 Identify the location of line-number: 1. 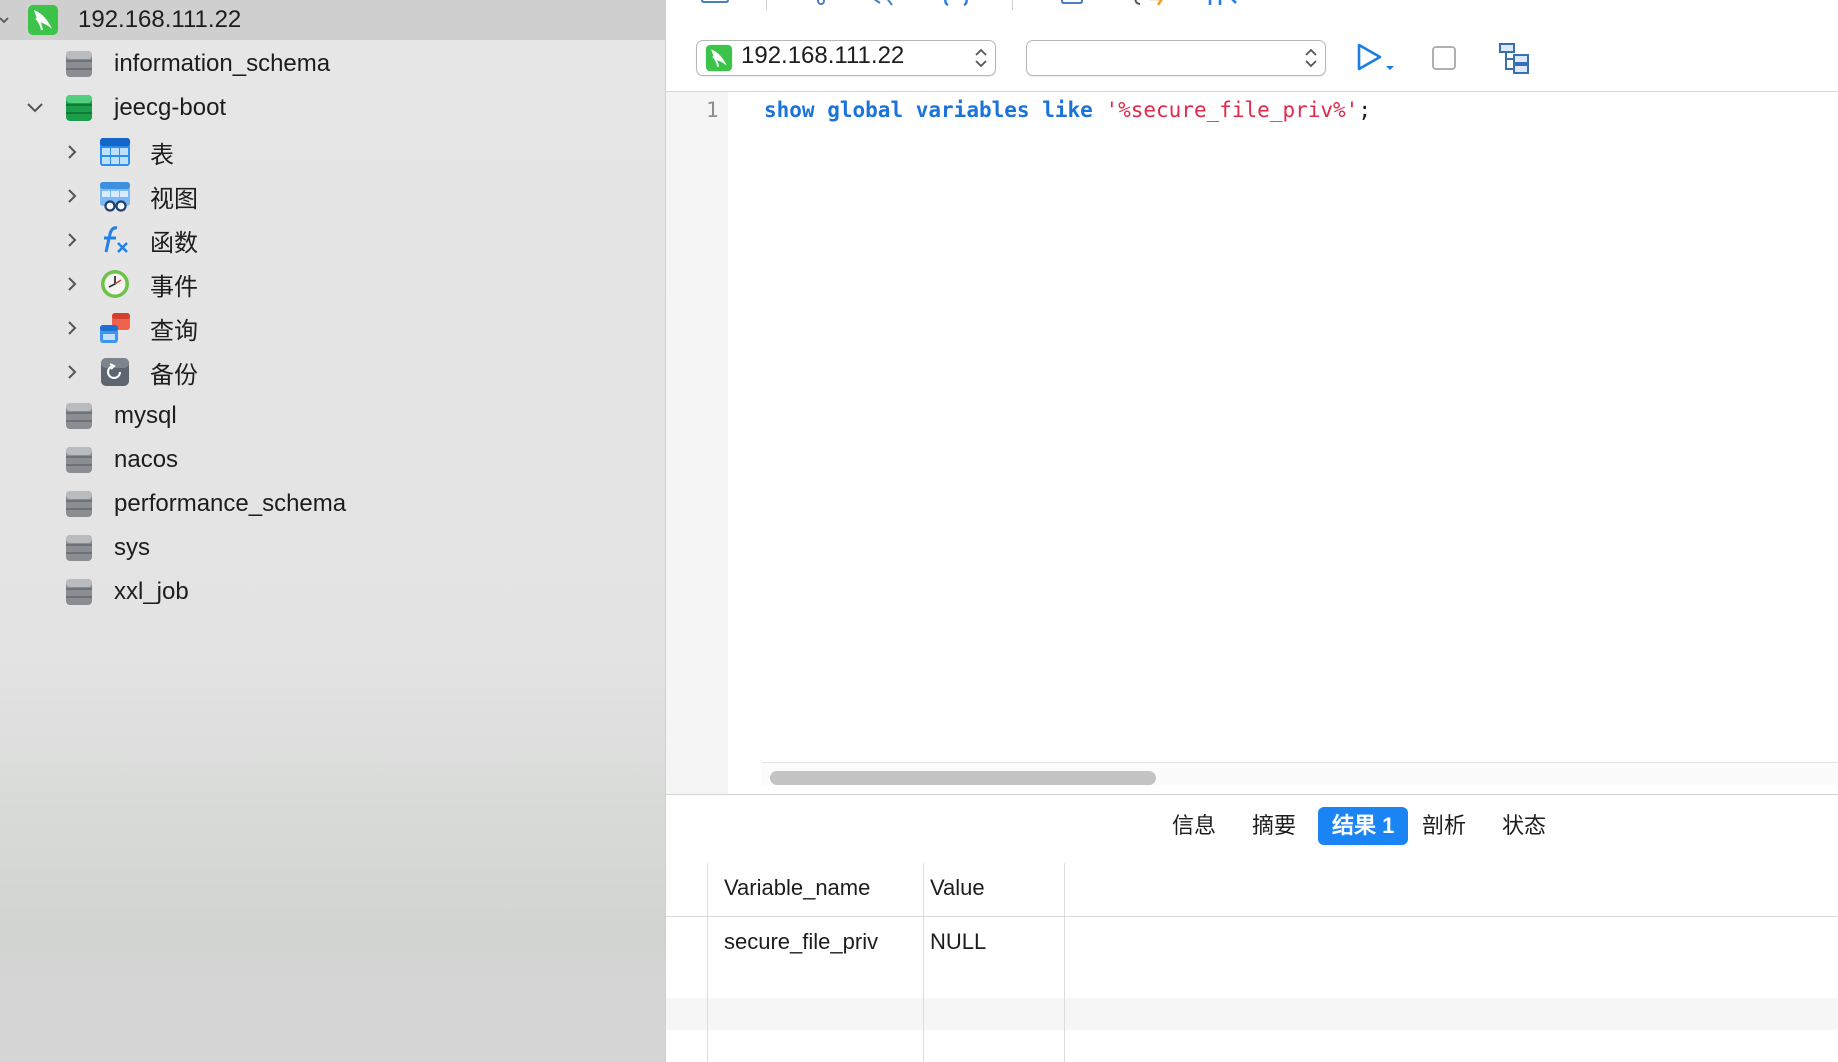
(712, 110).